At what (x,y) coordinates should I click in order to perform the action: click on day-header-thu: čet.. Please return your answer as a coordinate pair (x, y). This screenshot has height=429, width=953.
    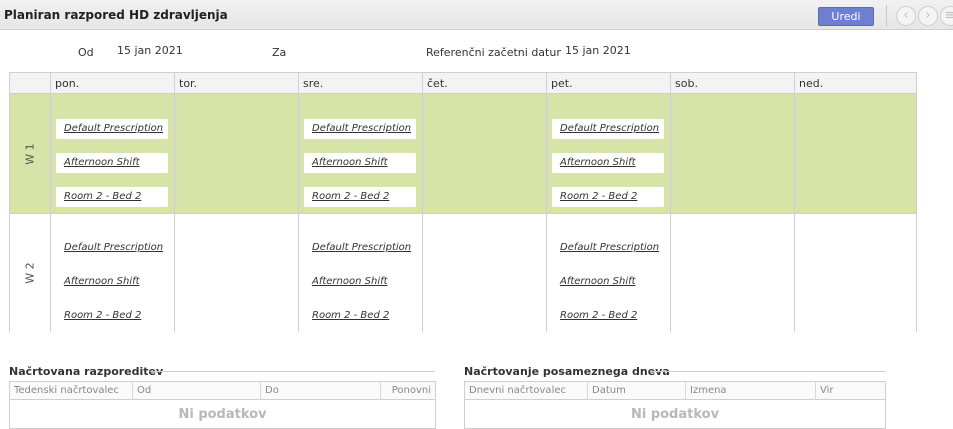
    Looking at the image, I should click on (484, 83).